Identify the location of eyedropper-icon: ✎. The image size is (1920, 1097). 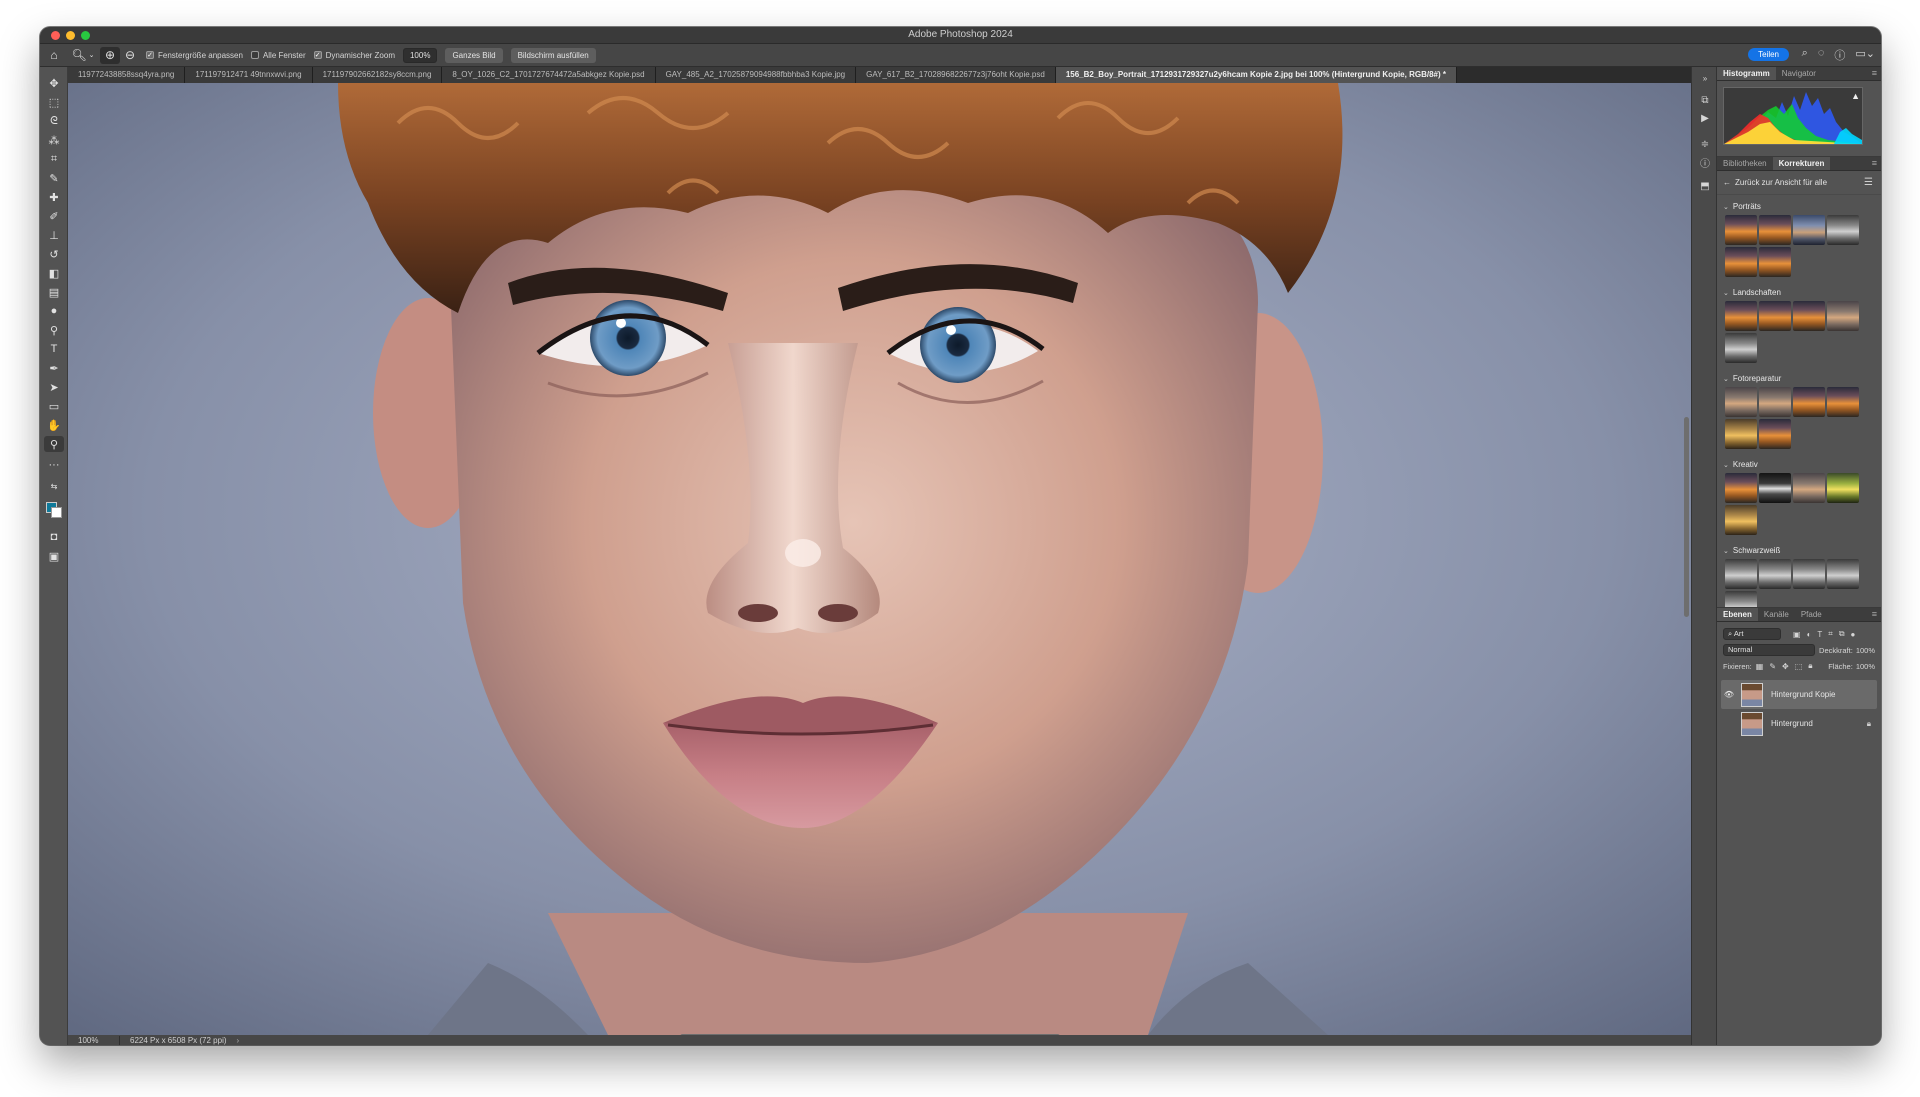
(54, 178).